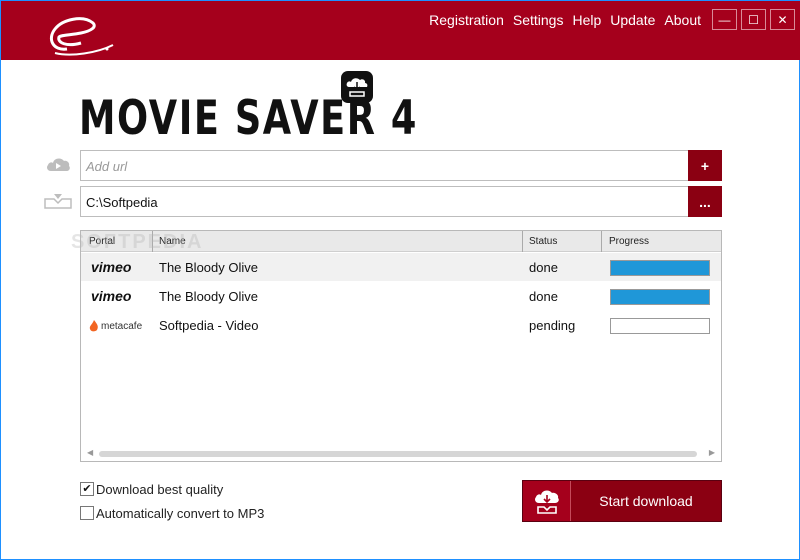  Describe the element at coordinates (82, 36) in the screenshot. I see `app-logo` at that location.